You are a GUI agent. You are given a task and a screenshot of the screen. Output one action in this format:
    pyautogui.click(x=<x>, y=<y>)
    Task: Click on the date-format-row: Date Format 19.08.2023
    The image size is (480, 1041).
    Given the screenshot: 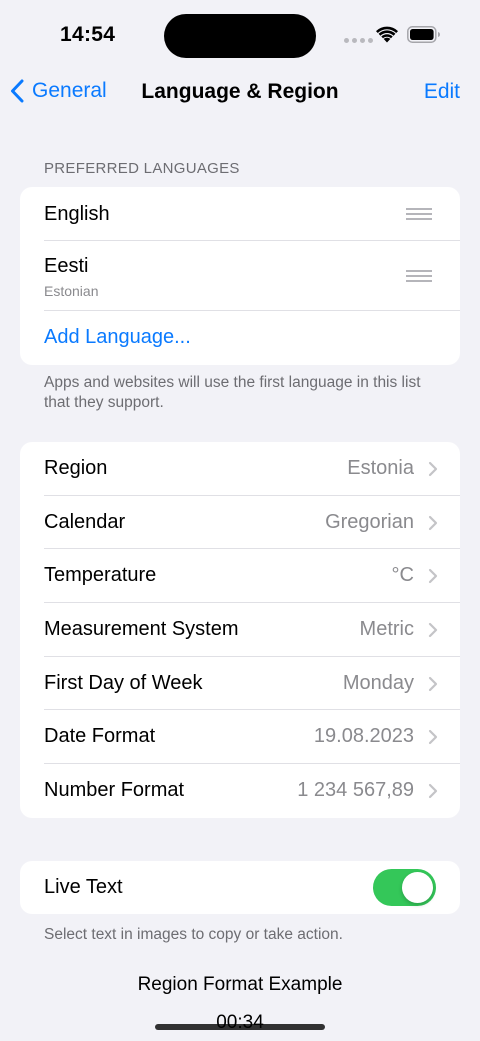 What is the action you would take?
    pyautogui.click(x=240, y=737)
    